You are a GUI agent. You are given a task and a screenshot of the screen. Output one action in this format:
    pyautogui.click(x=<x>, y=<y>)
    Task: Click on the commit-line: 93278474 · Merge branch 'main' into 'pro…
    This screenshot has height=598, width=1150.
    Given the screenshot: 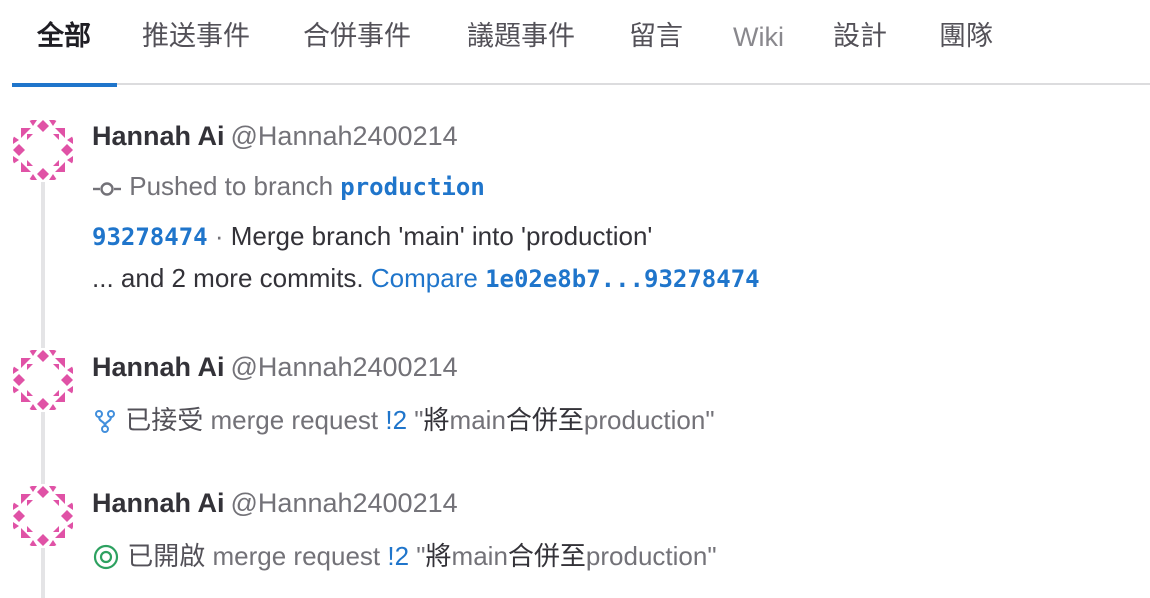 What is the action you would take?
    pyautogui.click(x=372, y=236)
    